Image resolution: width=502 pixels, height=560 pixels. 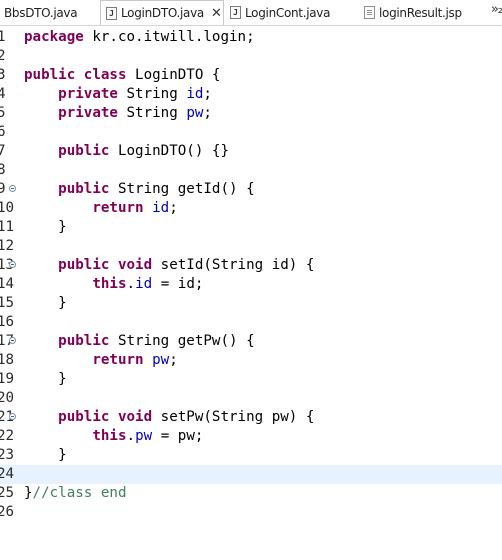 I want to click on line-number: 8, so click(x=3, y=170).